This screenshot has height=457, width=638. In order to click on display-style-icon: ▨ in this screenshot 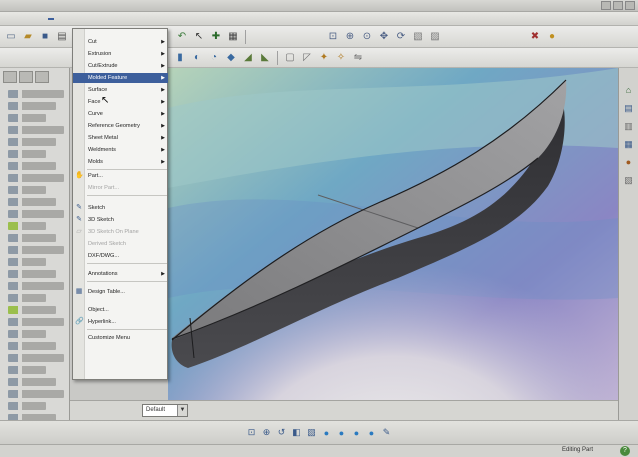, I will do `click(435, 37)`.